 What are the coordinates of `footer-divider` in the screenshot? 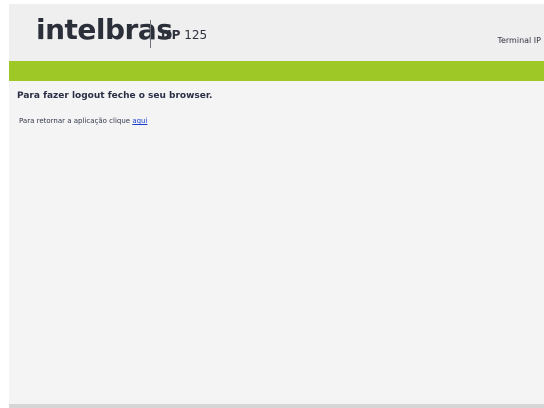 It's located at (276, 406).